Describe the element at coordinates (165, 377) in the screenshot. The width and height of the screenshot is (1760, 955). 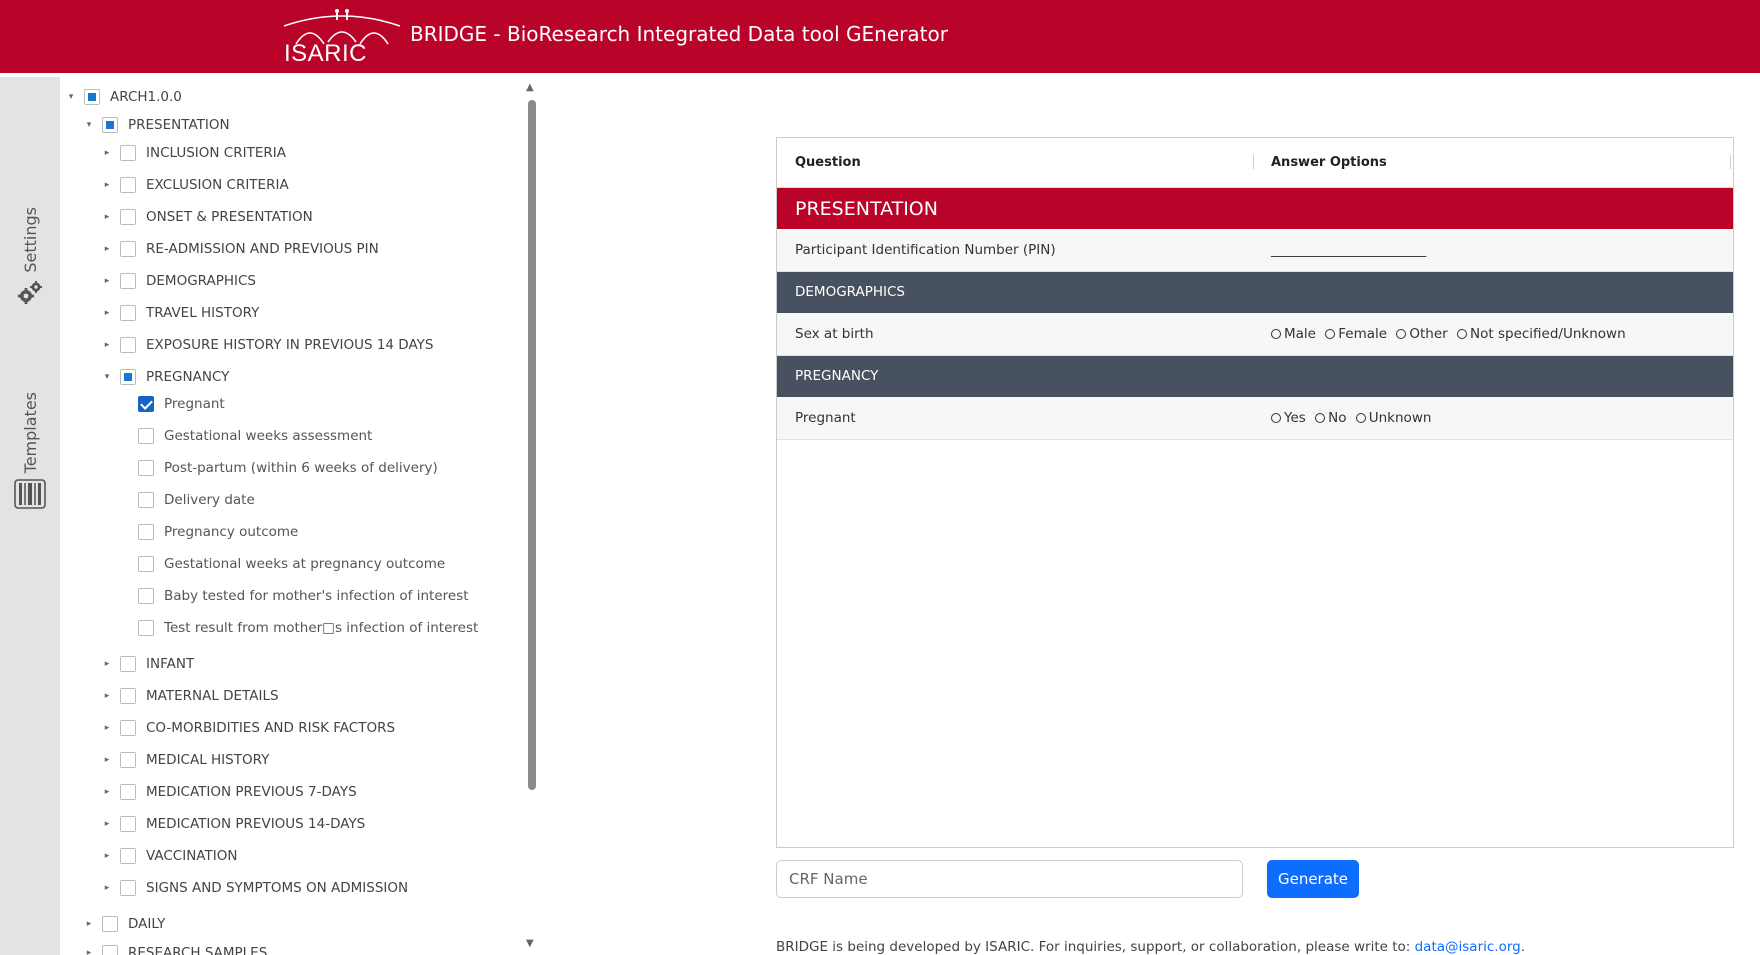
I see `tree-node-pregnancy: ▾ PREGNANCY` at that location.